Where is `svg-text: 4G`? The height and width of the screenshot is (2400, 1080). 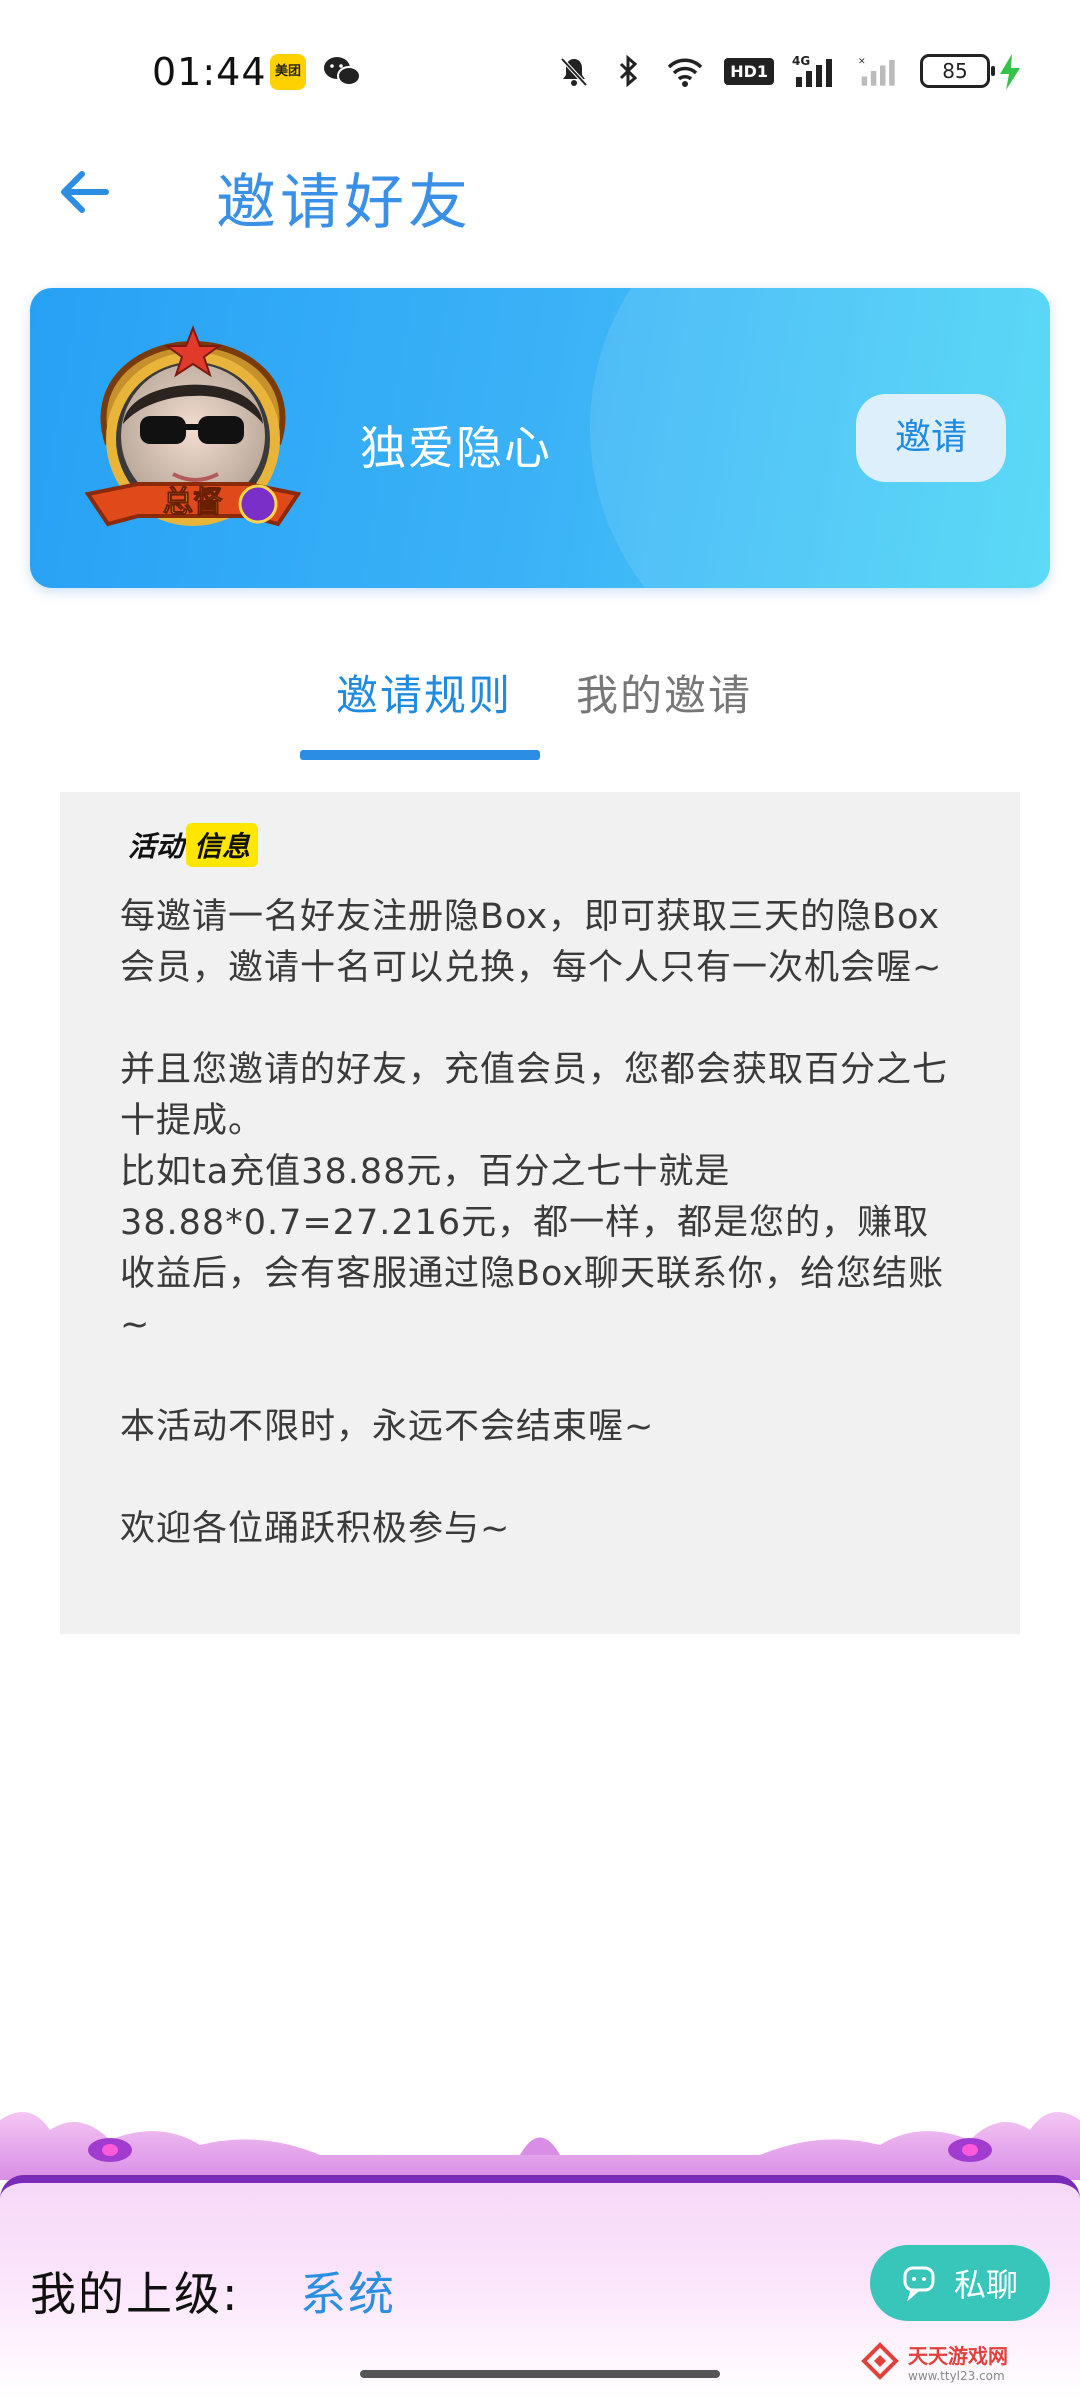
svg-text: 4G is located at coordinates (801, 61).